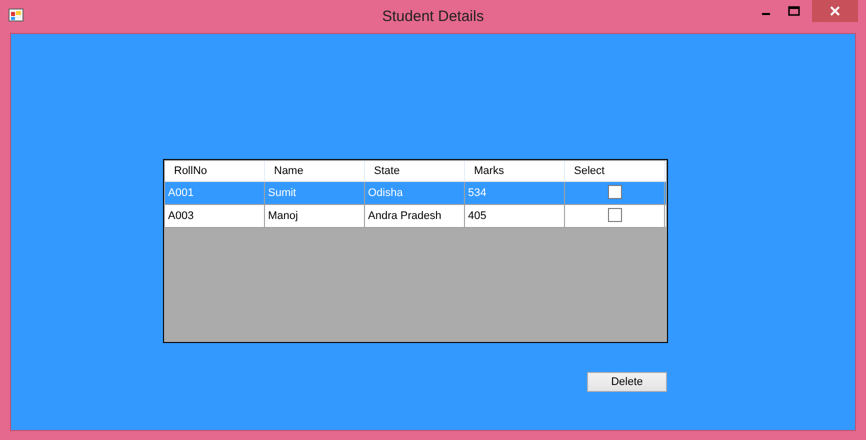 This screenshot has width=866, height=440. I want to click on column-header: State, so click(415, 171).